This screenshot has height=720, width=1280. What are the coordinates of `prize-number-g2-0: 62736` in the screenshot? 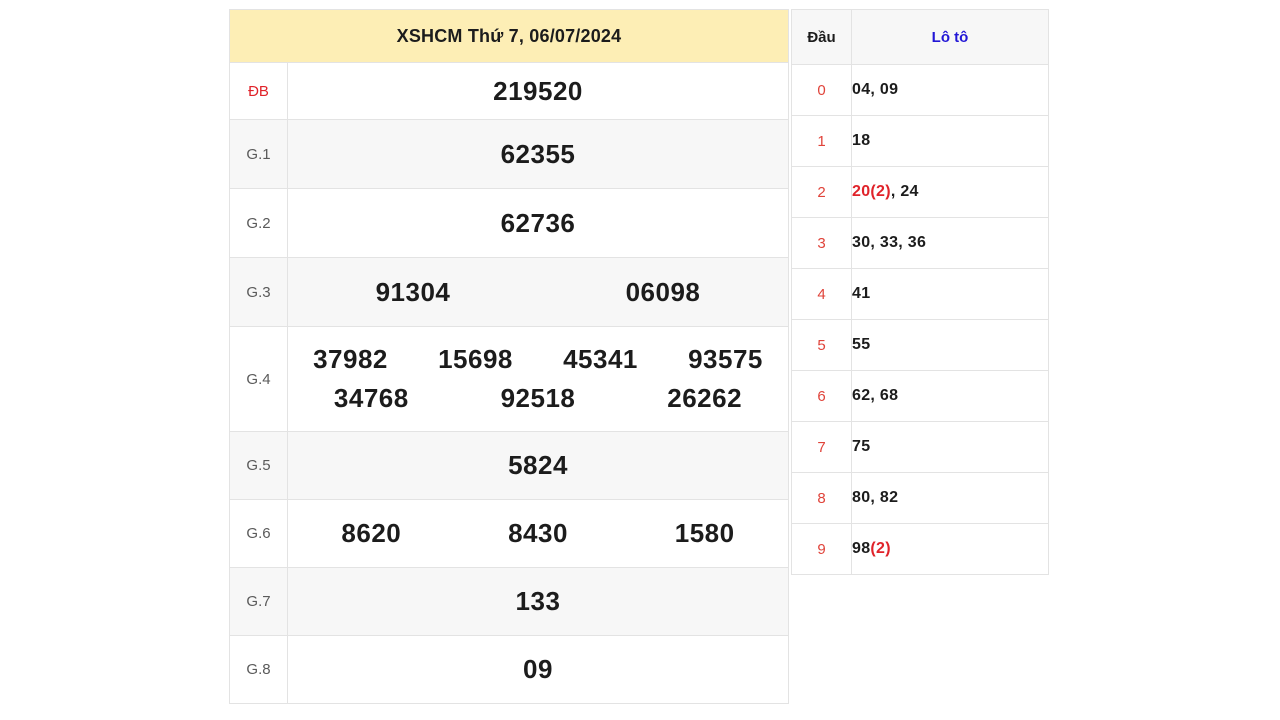 It's located at (538, 222).